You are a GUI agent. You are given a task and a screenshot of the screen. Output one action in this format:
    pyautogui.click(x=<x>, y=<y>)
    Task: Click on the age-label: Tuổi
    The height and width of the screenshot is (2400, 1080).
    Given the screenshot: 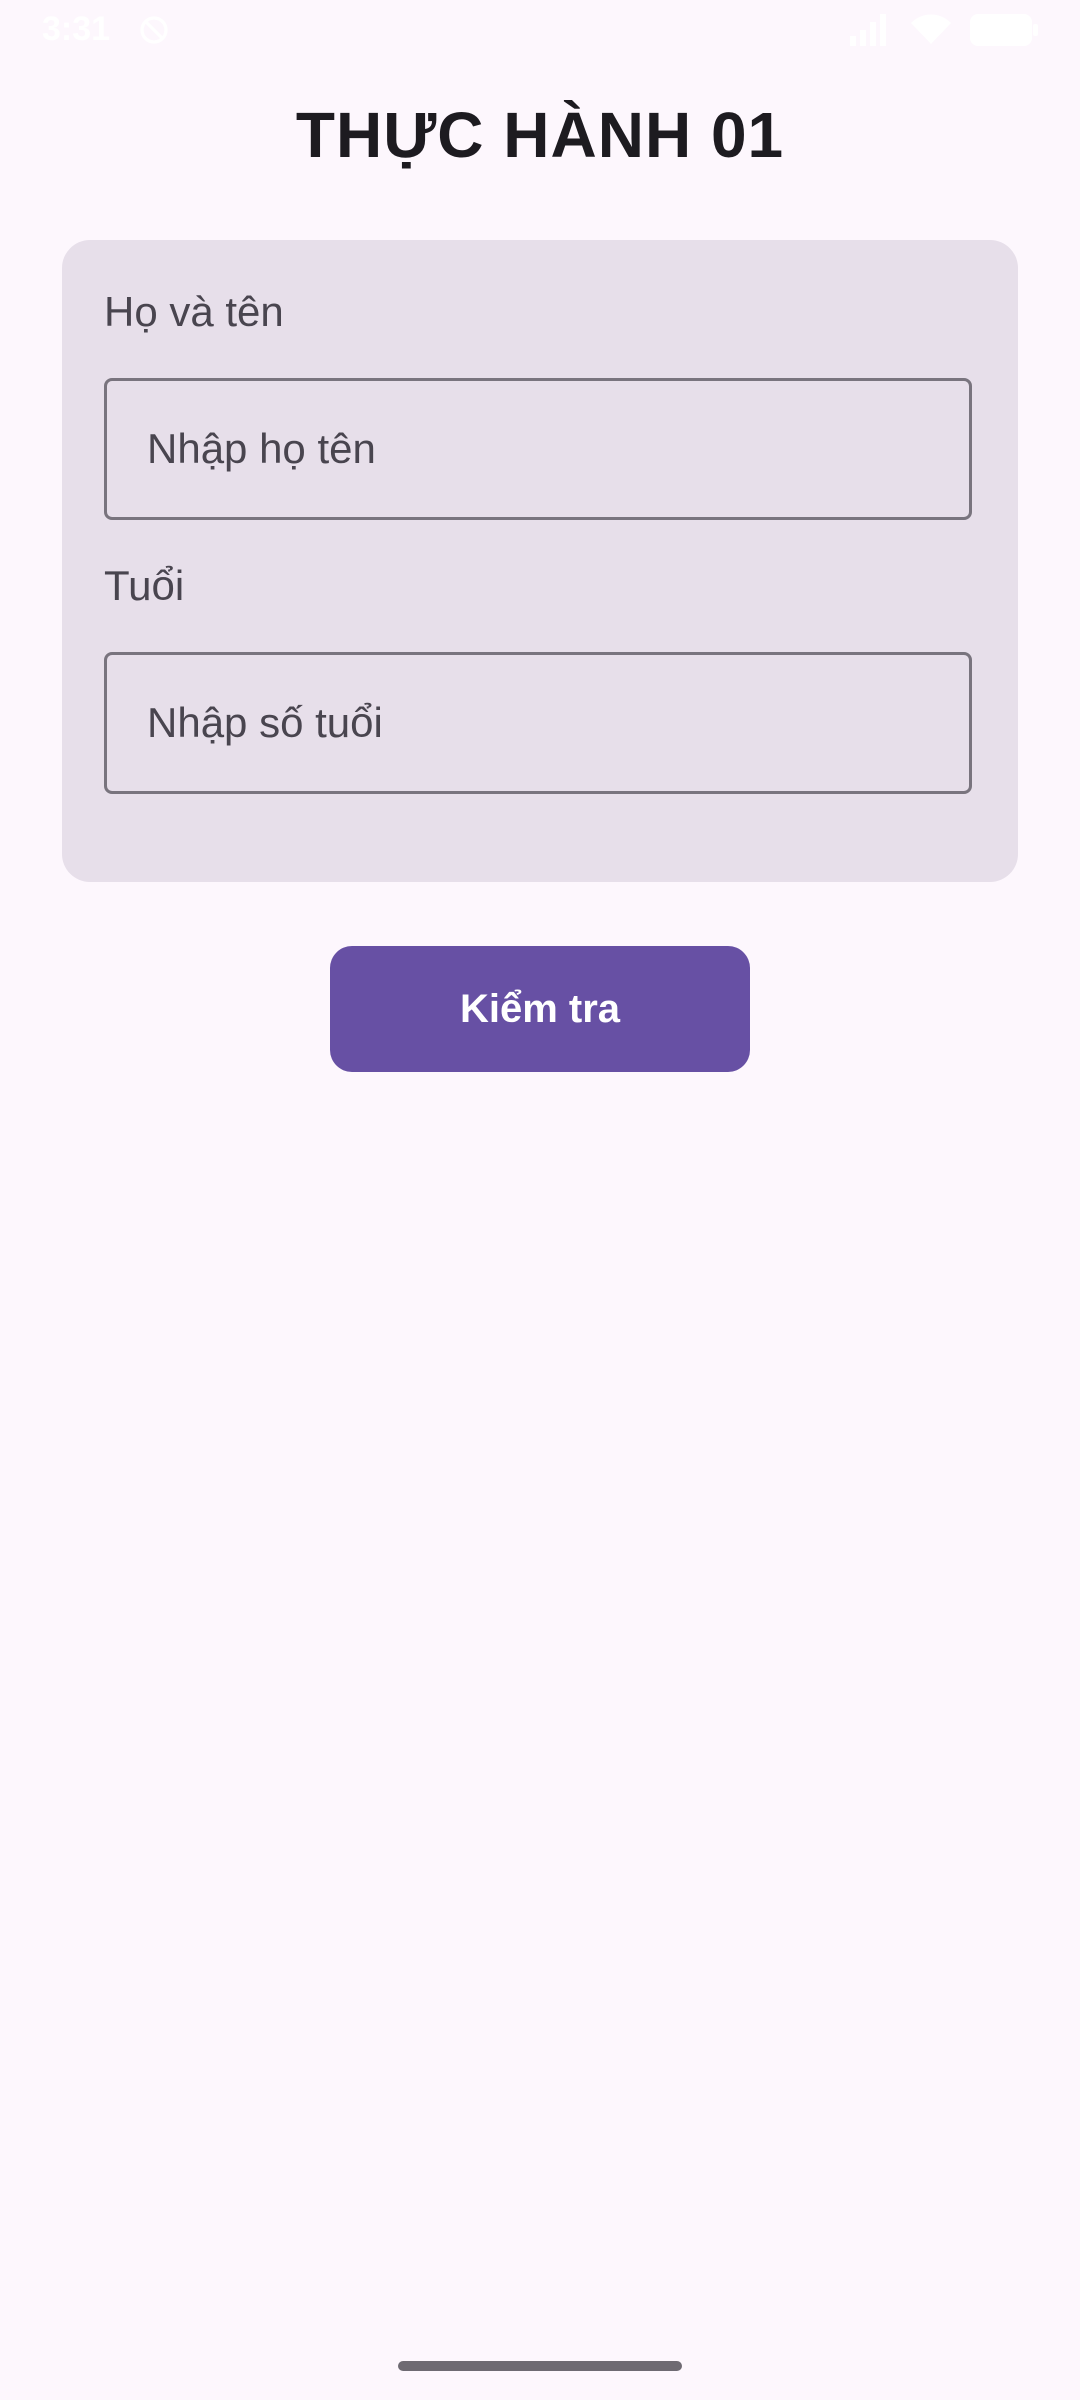 What is the action you would take?
    pyautogui.click(x=144, y=585)
    